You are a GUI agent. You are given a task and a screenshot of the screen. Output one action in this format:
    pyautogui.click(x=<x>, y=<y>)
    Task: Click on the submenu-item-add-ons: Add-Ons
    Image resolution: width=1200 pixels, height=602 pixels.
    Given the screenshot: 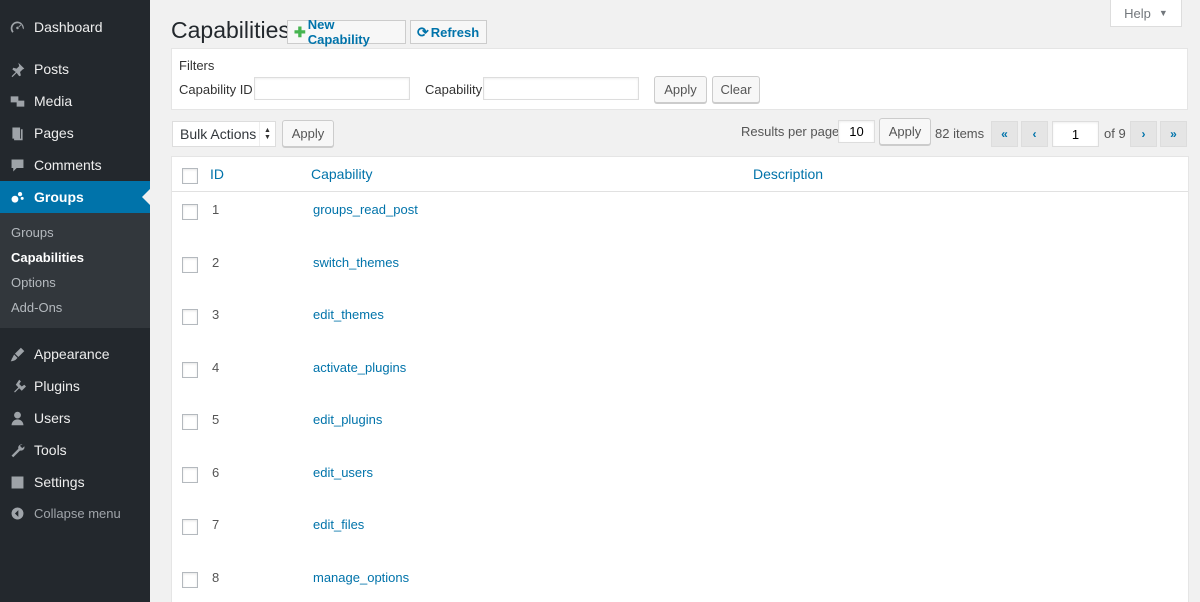 What is the action you would take?
    pyautogui.click(x=36, y=307)
    